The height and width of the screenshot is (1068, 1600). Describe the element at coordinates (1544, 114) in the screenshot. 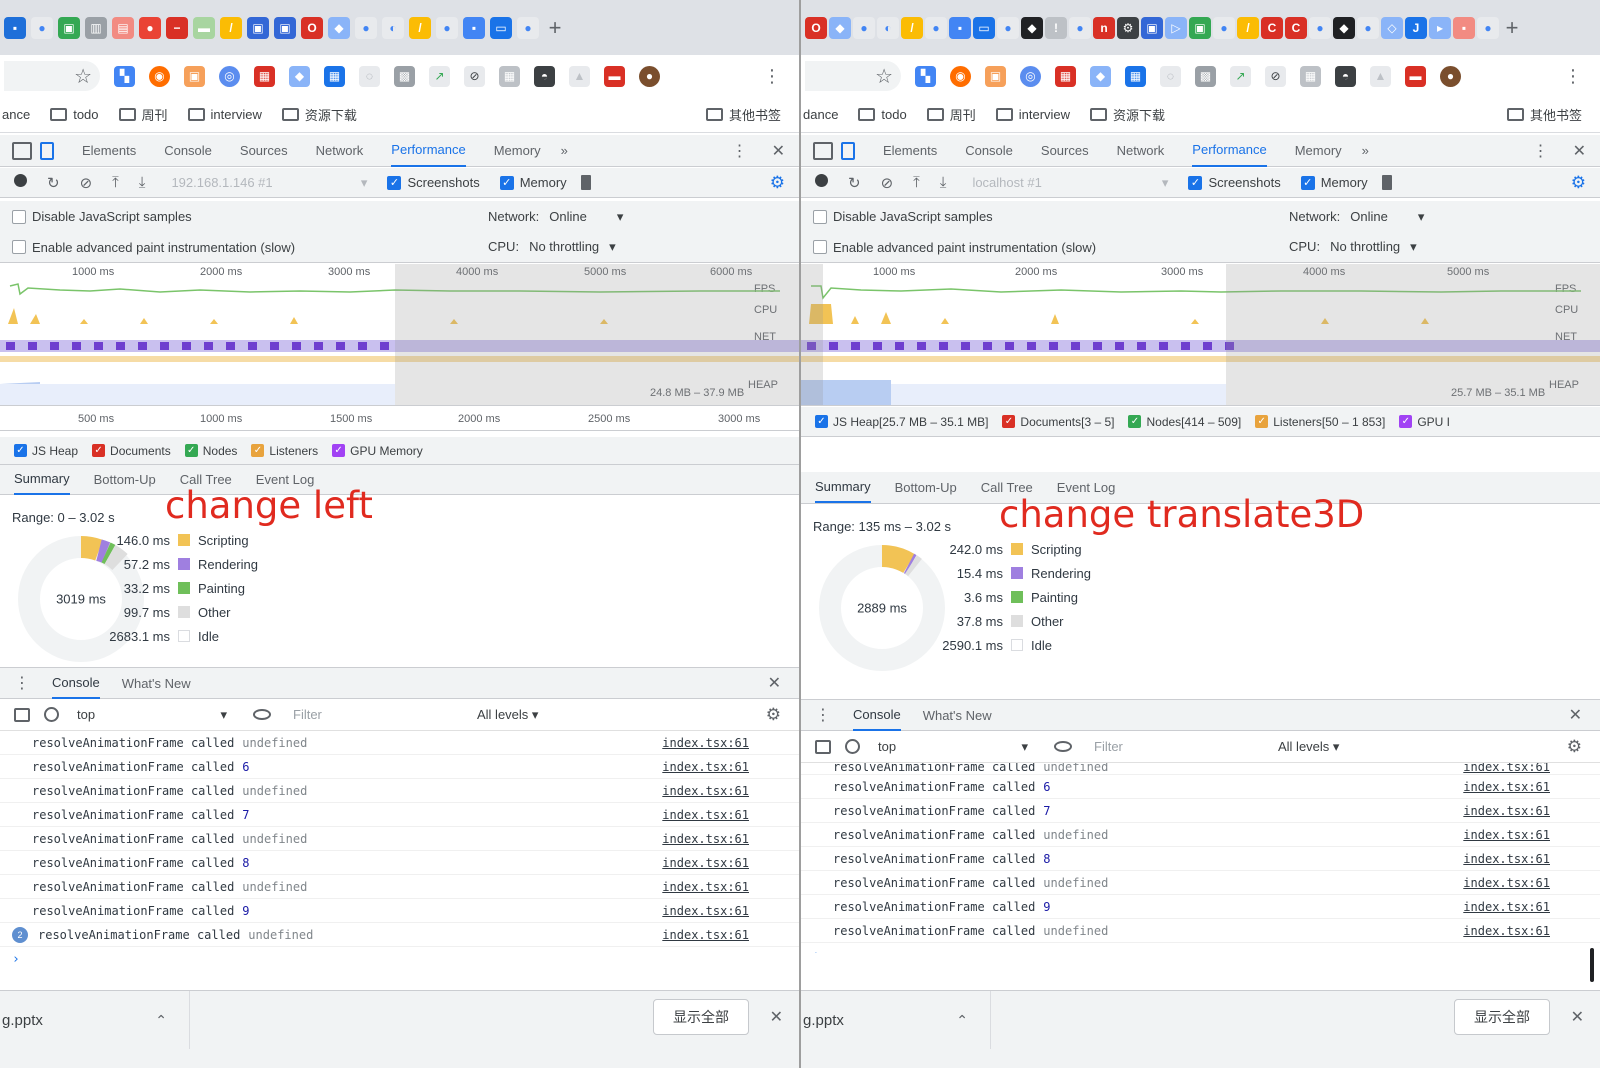

I see `other-bookmarks: 其他书签` at that location.